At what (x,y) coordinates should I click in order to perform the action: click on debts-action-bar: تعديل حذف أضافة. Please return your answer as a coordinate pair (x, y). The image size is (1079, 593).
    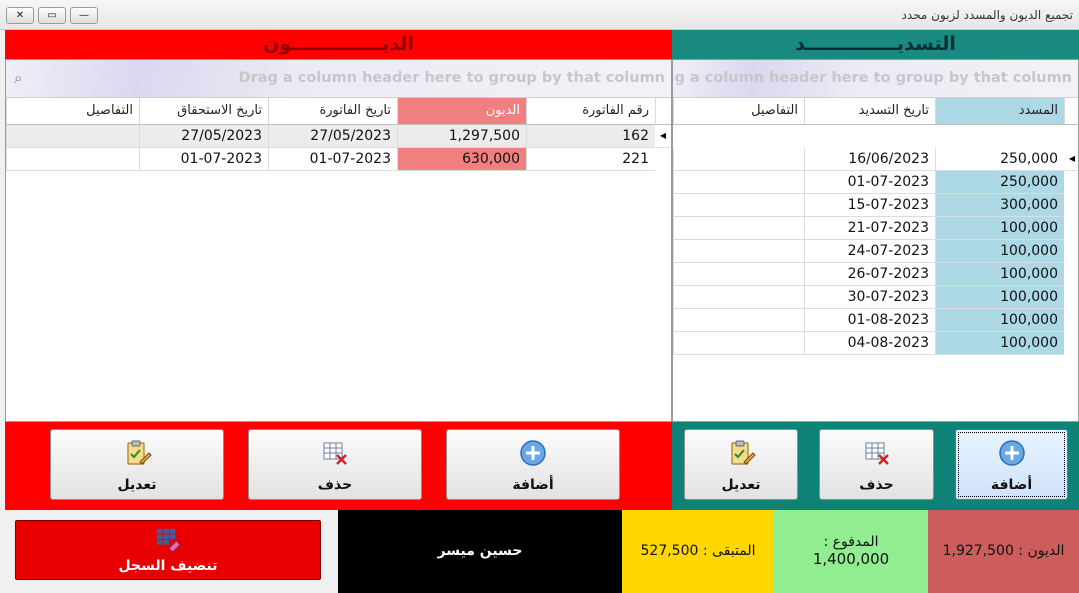
    Looking at the image, I should click on (338, 466).